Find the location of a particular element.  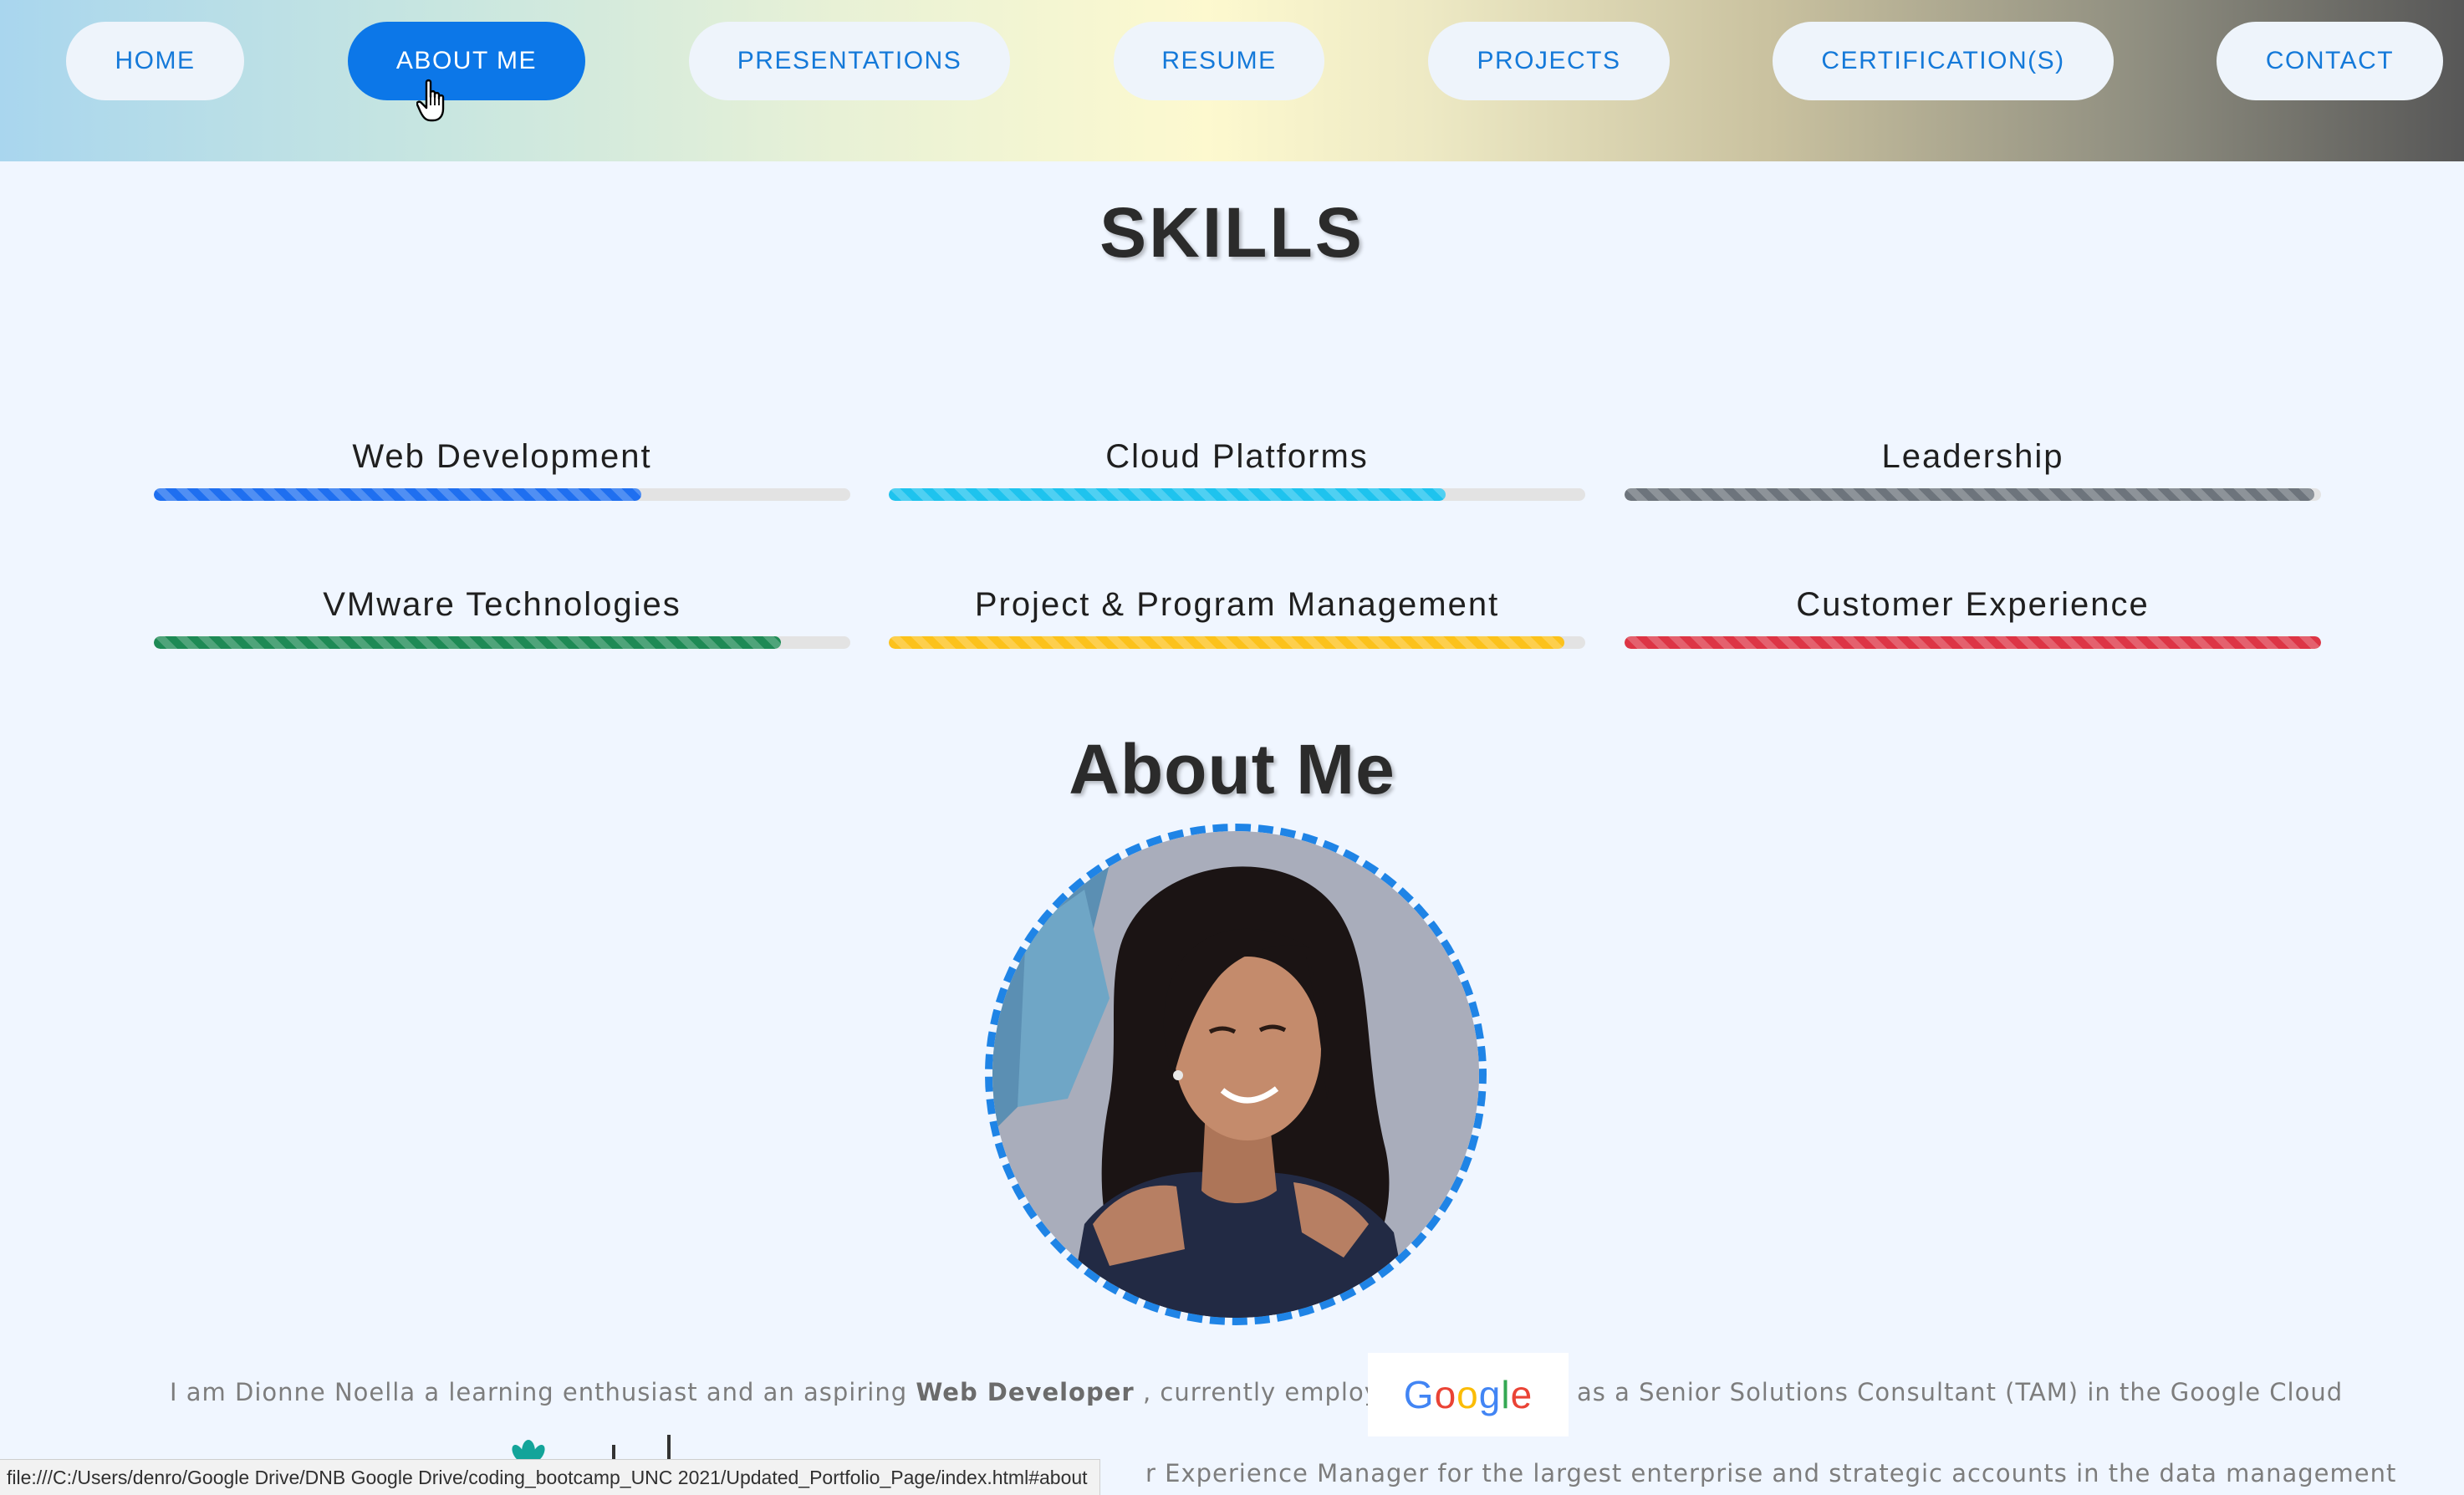

skill-label: Web Development is located at coordinates (502, 457).